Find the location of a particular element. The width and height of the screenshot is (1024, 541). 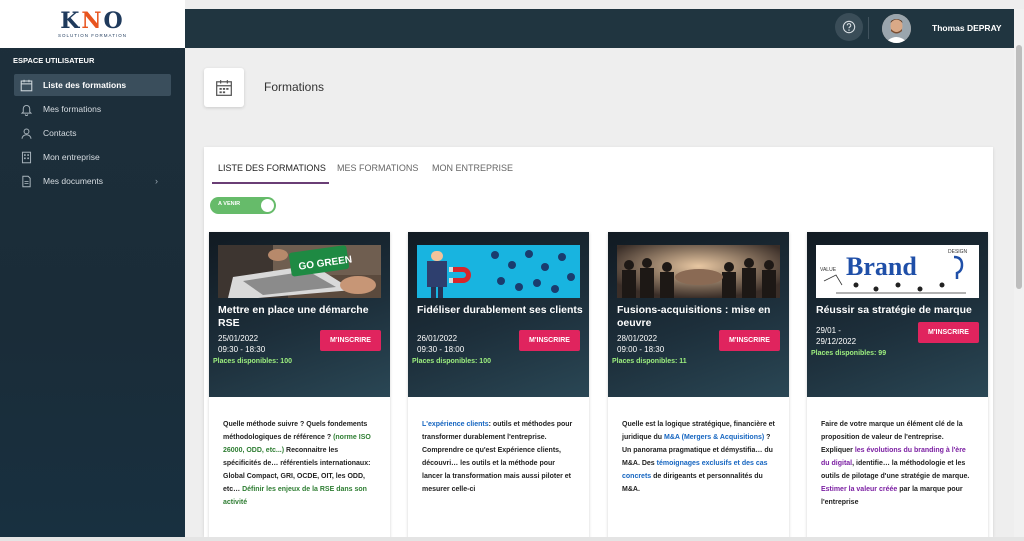

desc-highlight: Estimer la valeur créée is located at coordinates (859, 489).